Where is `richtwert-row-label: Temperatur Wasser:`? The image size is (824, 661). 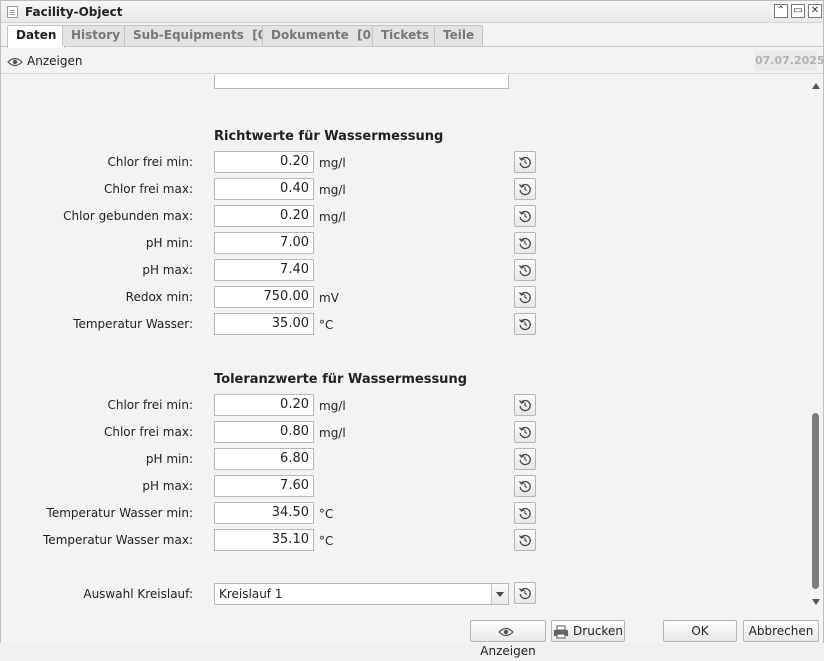
richtwert-row-label: Temperatur Wasser: is located at coordinates (133, 324).